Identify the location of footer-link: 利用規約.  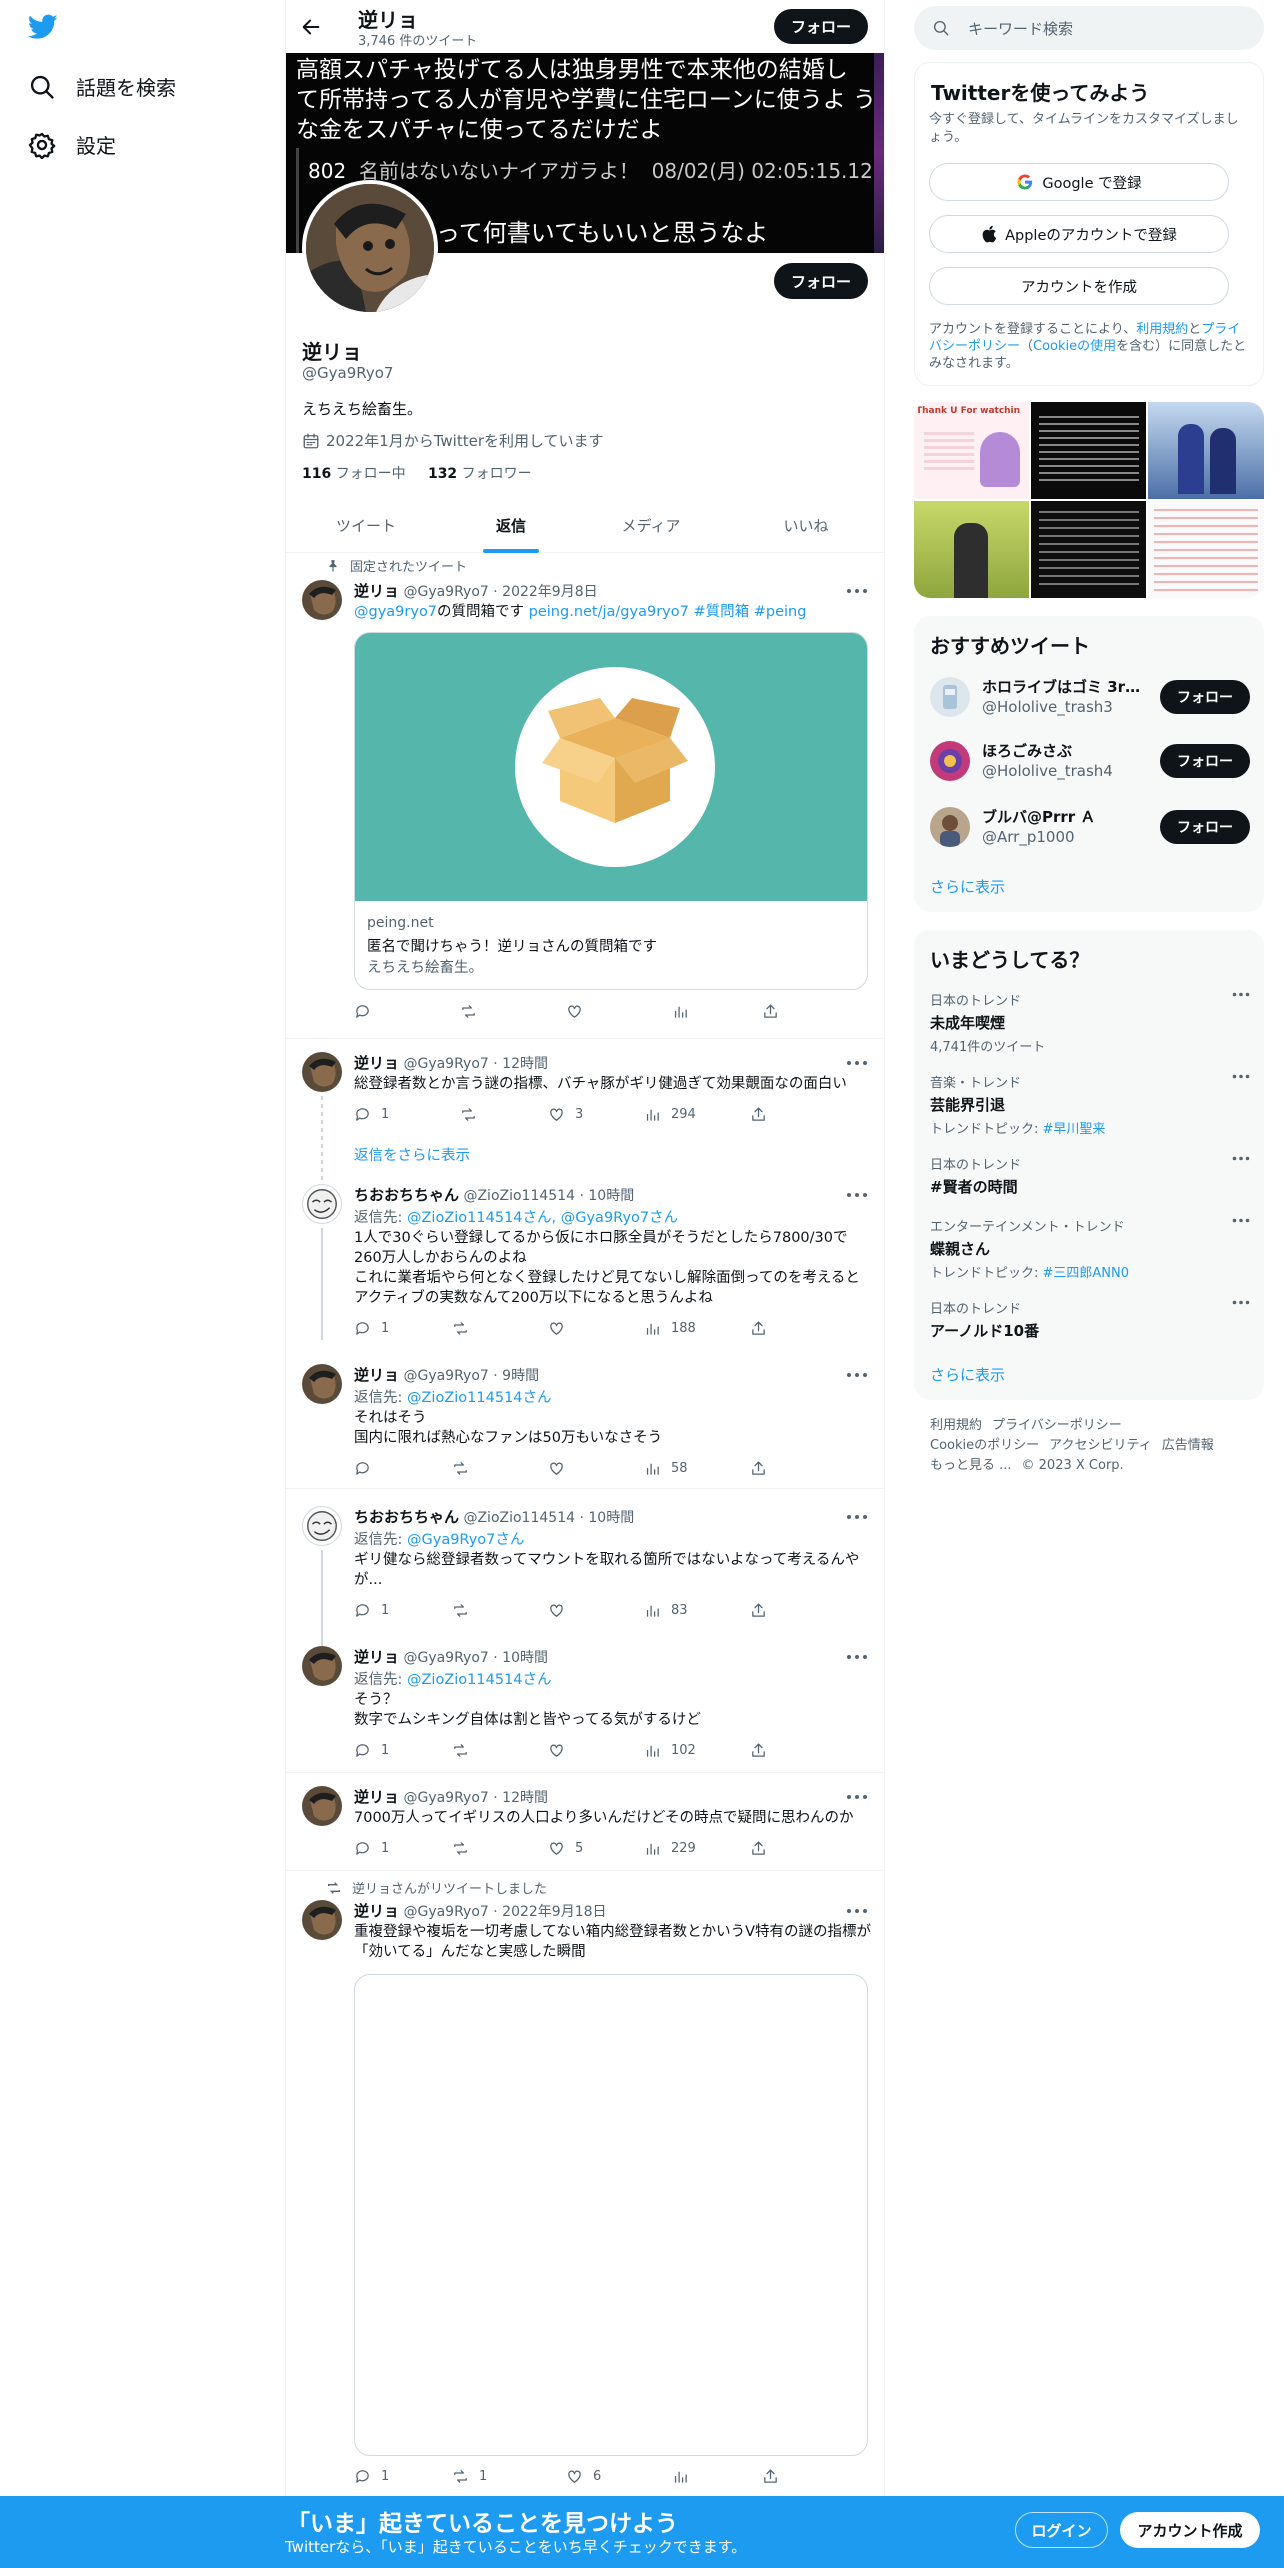
(956, 1425).